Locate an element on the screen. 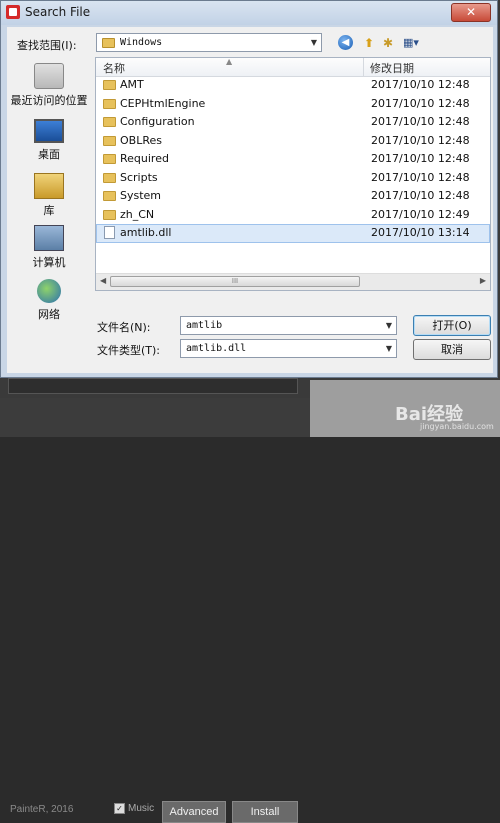 The image size is (500, 823). item-name: Required is located at coordinates (144, 158).